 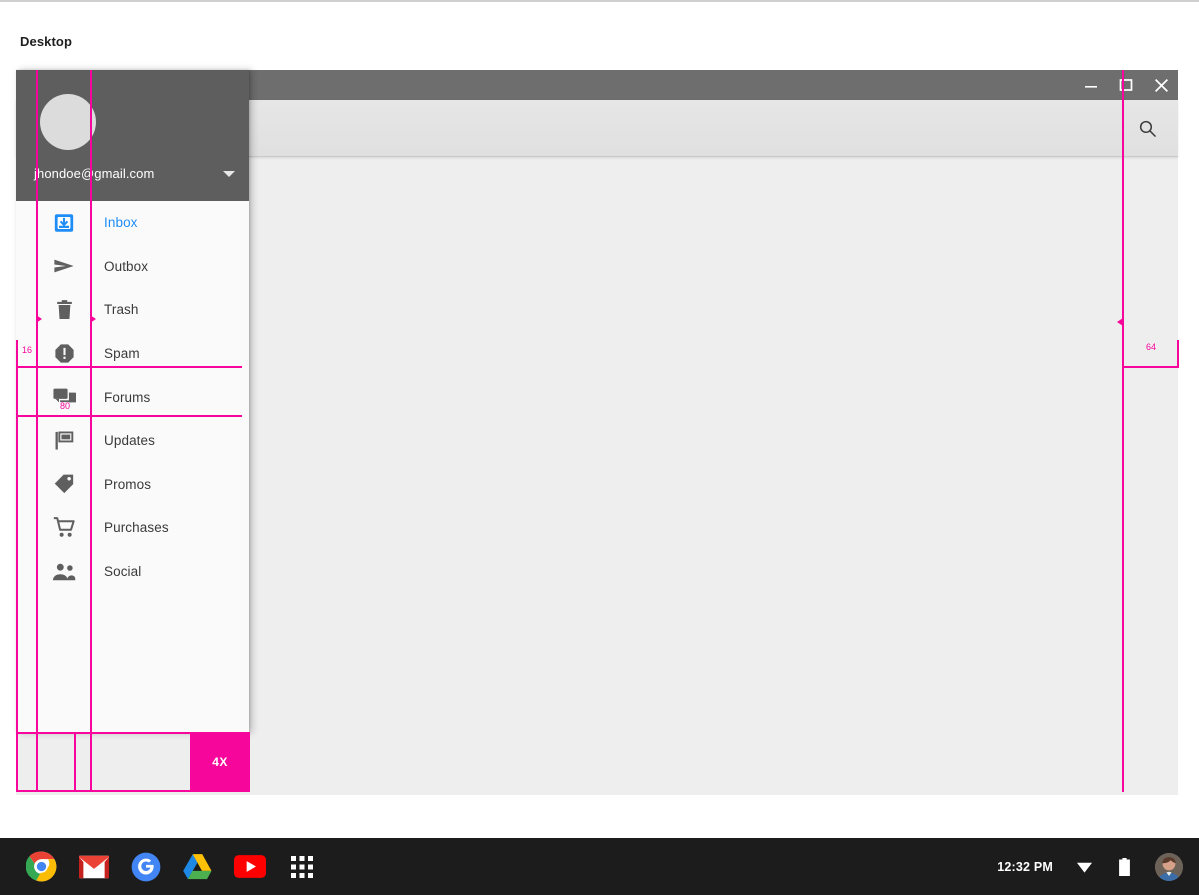 What do you see at coordinates (64, 266) in the screenshot?
I see `send-icon` at bounding box center [64, 266].